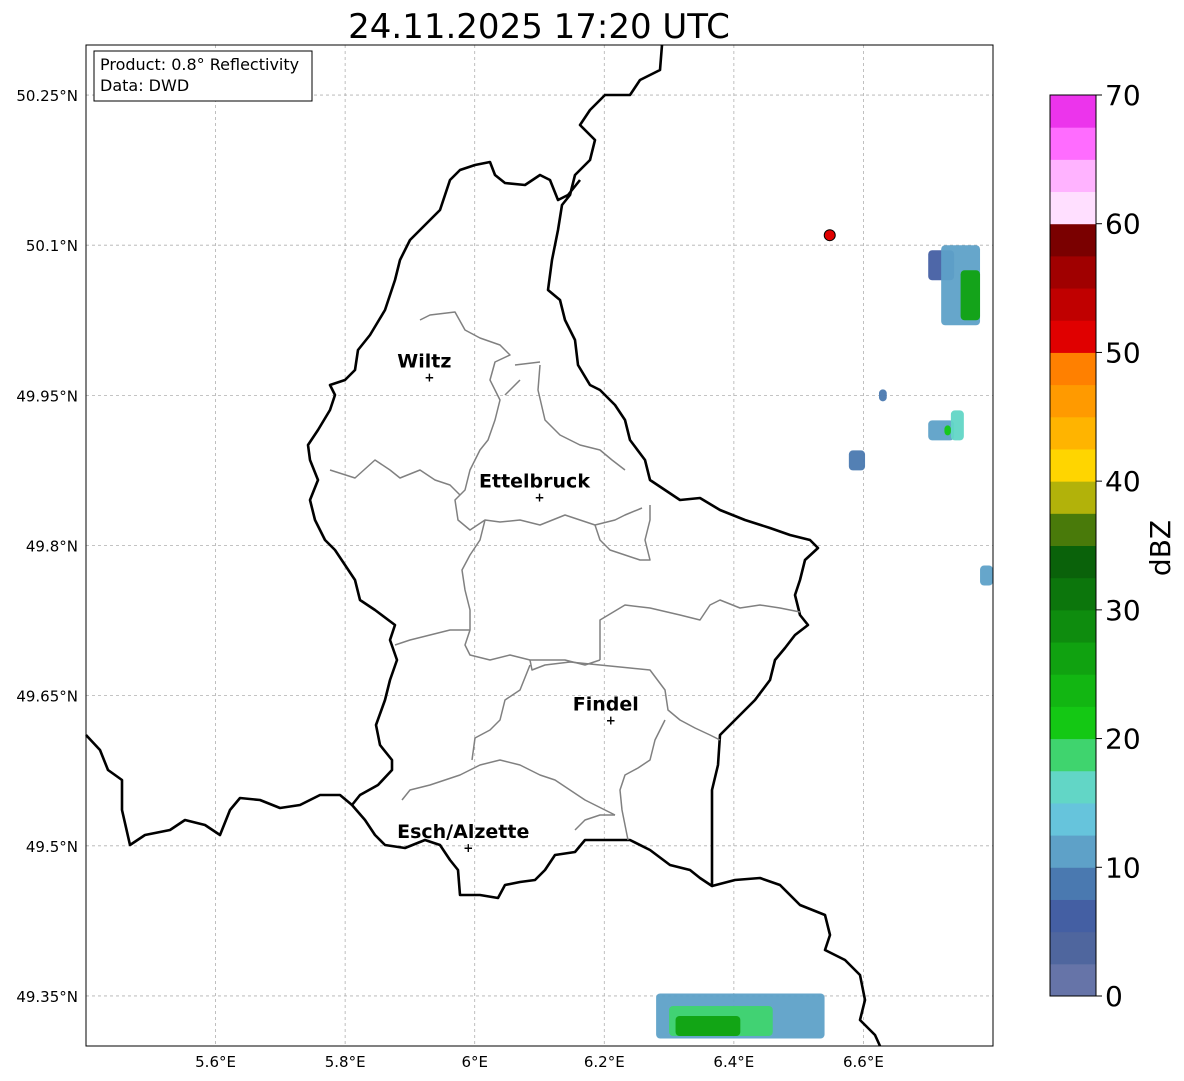 The width and height of the screenshot is (1184, 1081). Describe the element at coordinates (539, 27) in the screenshot. I see `map-title: 24.11.2025 17:20 UTC` at that location.